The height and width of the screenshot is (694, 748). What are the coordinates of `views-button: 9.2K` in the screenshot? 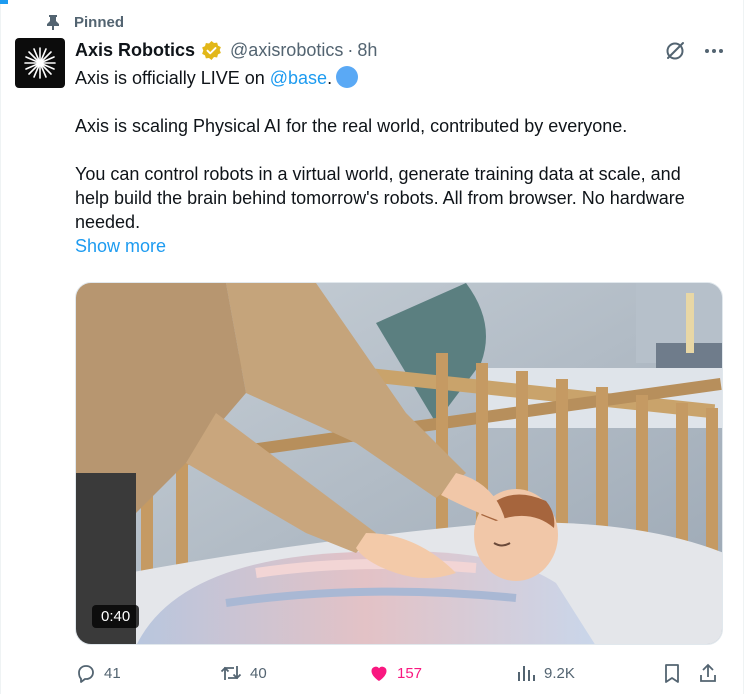 It's located at (545, 673).